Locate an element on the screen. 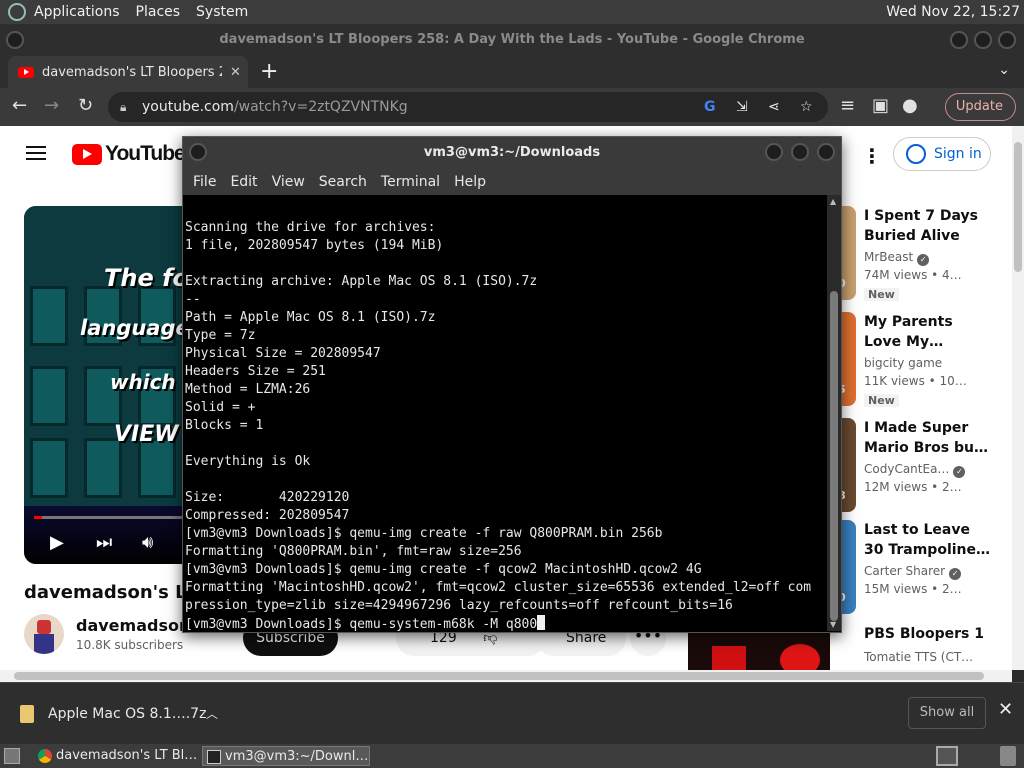 This screenshot has height=768, width=1024. menu-help: Help is located at coordinates (470, 182).